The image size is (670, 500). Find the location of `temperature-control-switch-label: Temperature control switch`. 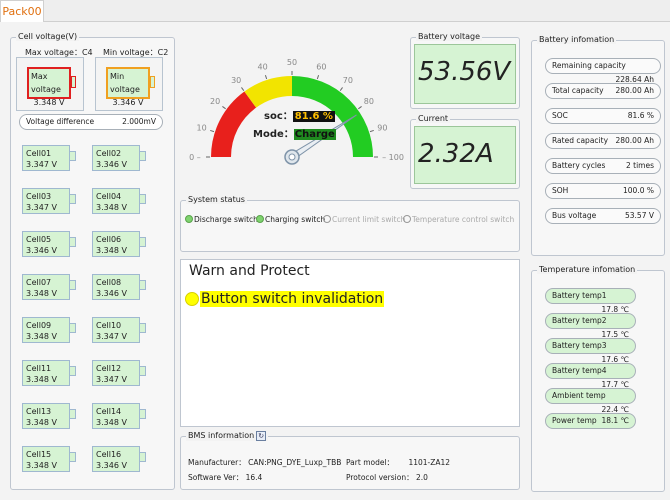

temperature-control-switch-label: Temperature control switch is located at coordinates (463, 219).